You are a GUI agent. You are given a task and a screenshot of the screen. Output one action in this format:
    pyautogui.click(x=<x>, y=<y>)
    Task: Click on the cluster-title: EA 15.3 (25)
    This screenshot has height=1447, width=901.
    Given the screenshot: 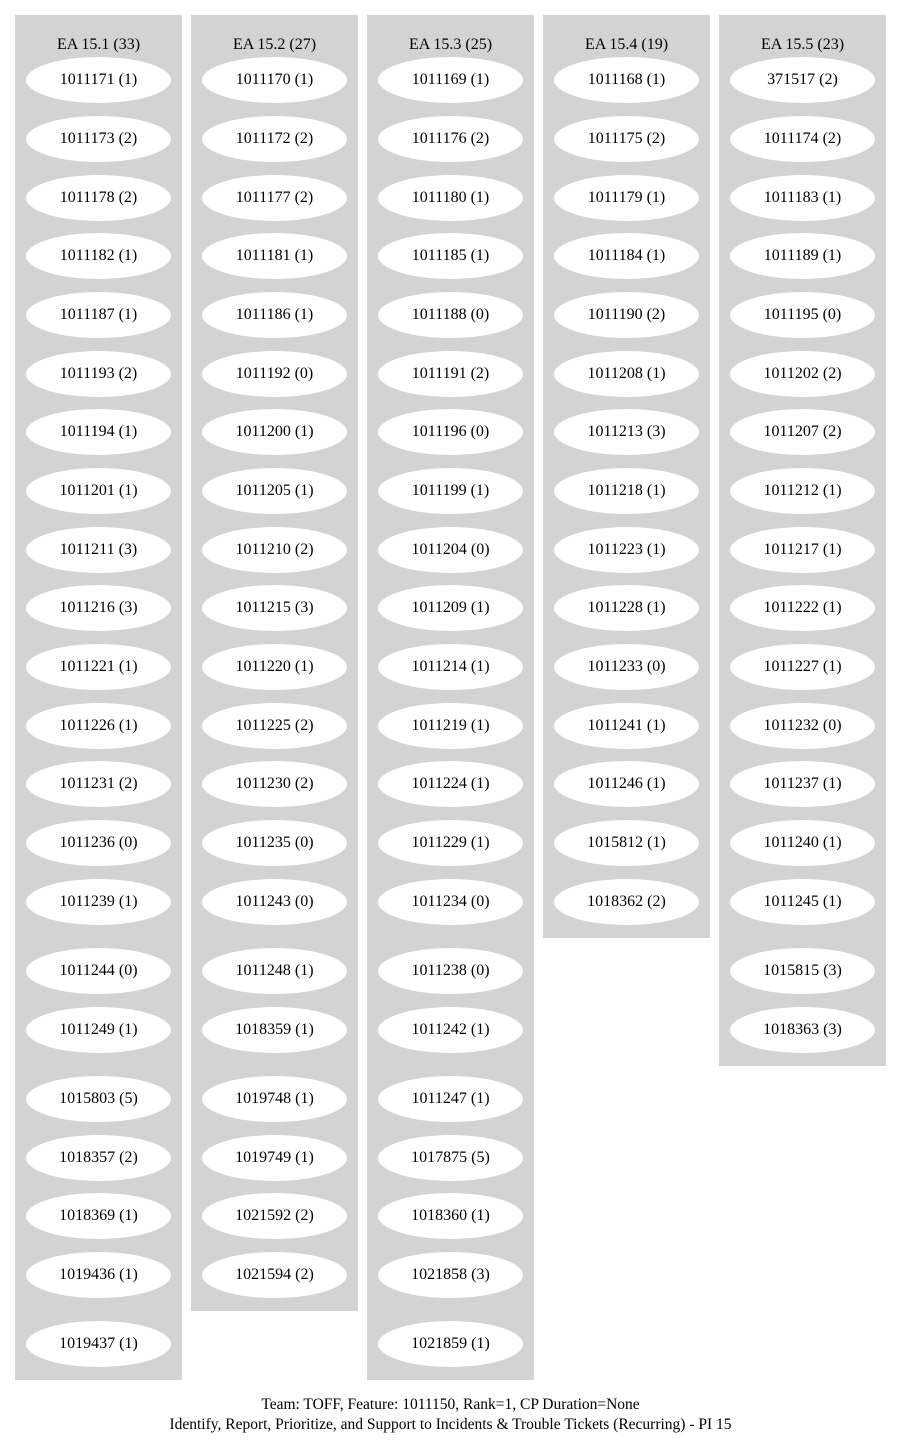 What is the action you would take?
    pyautogui.click(x=450, y=44)
    